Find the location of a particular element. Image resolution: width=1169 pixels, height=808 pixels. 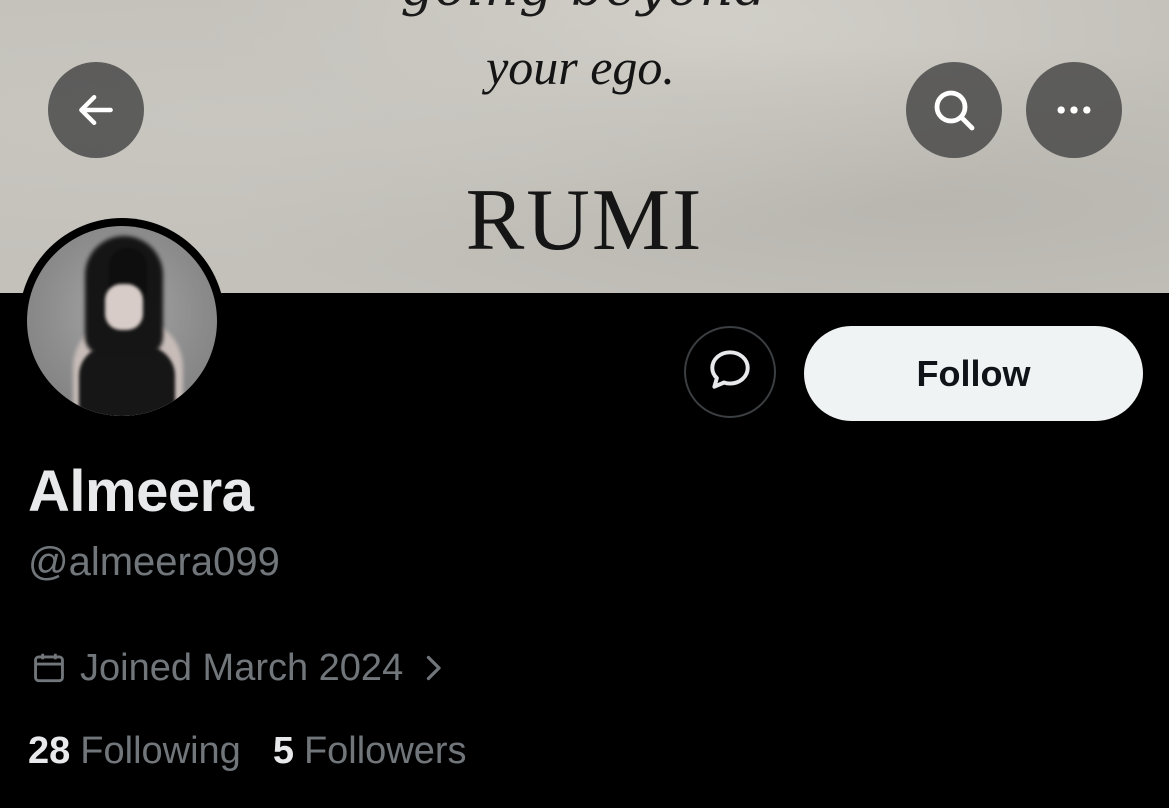

search-icon is located at coordinates (954, 110).